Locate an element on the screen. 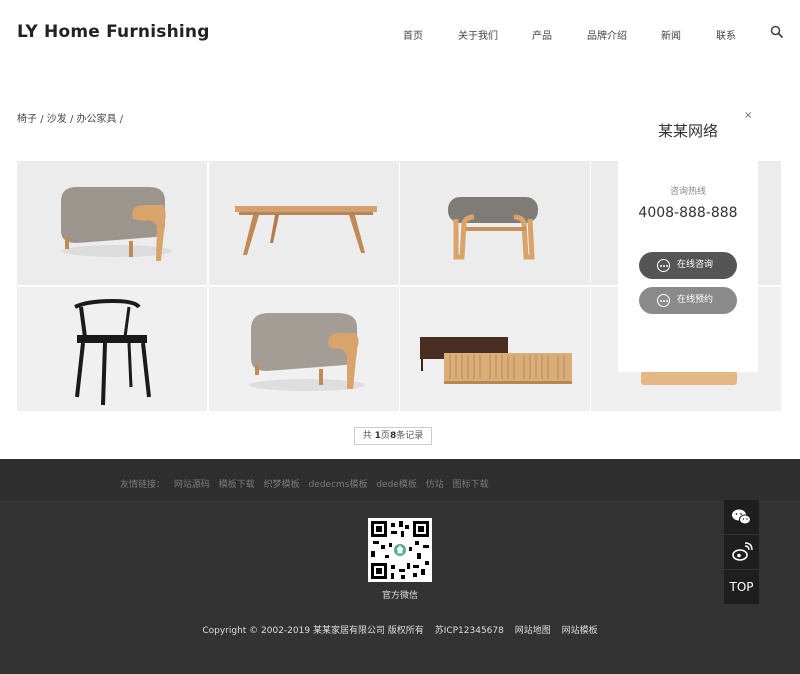  bench-stool-image is located at coordinates (495, 223).